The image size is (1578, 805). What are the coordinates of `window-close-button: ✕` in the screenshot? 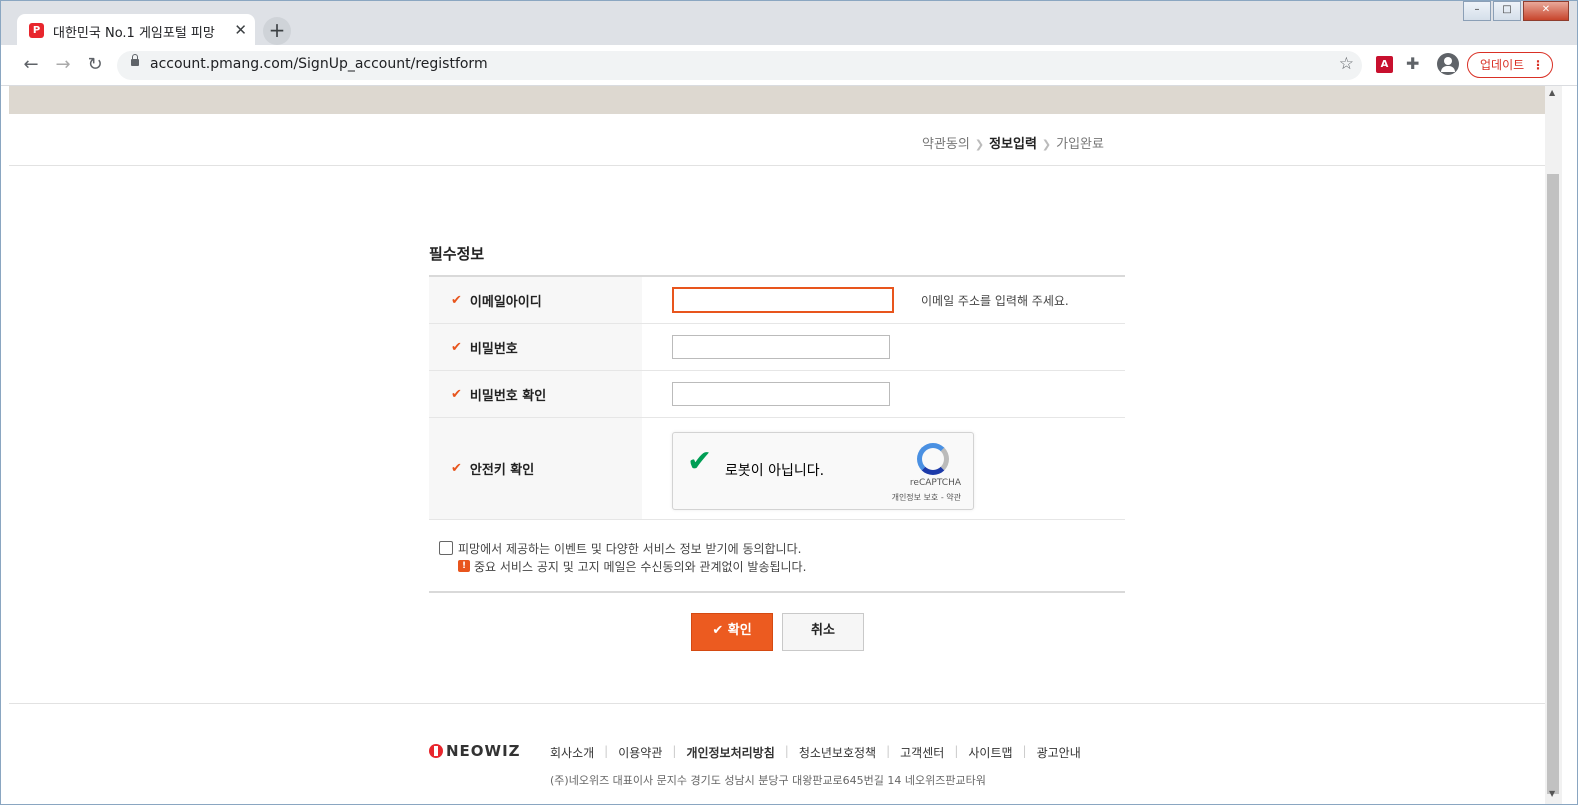 It's located at (1546, 11).